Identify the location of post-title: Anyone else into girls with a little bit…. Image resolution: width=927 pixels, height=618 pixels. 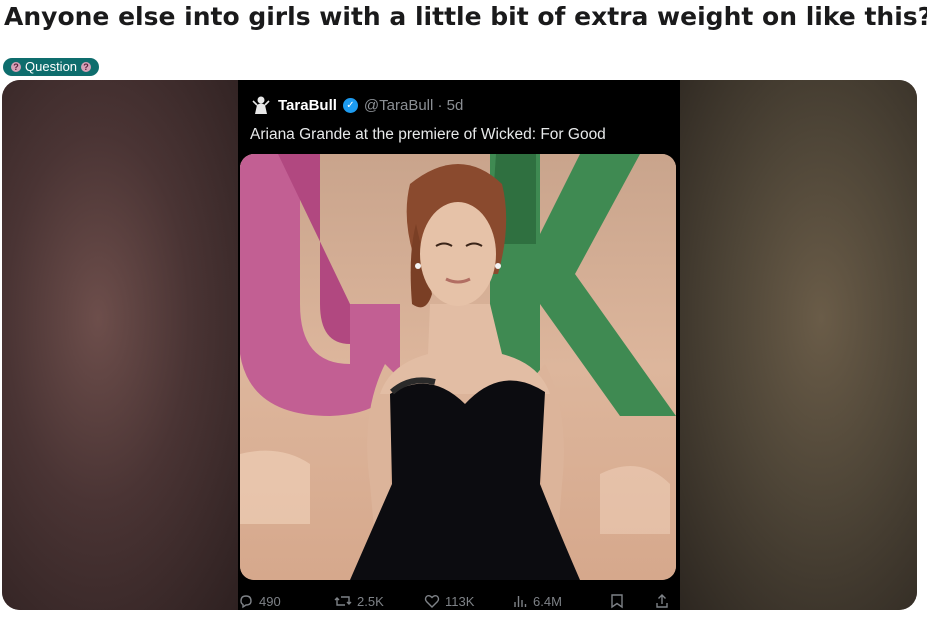
(465, 16).